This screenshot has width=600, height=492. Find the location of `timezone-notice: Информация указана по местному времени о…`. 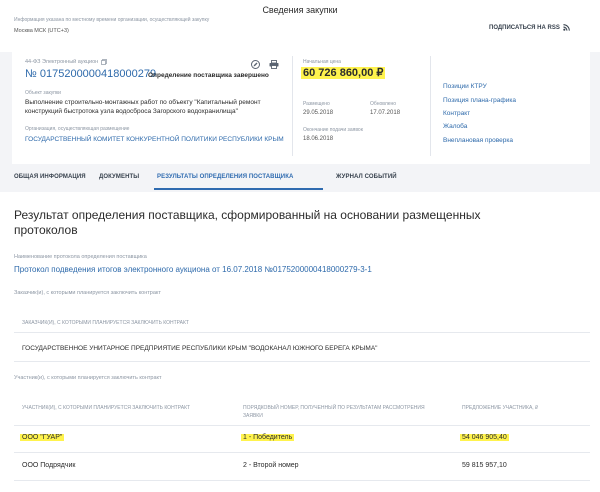

timezone-notice: Информация указана по местному времени о… is located at coordinates (112, 20).